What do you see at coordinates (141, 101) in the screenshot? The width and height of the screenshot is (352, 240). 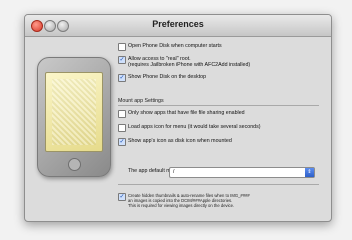 I see `mount-section-title: Mount app Settings` at bounding box center [141, 101].